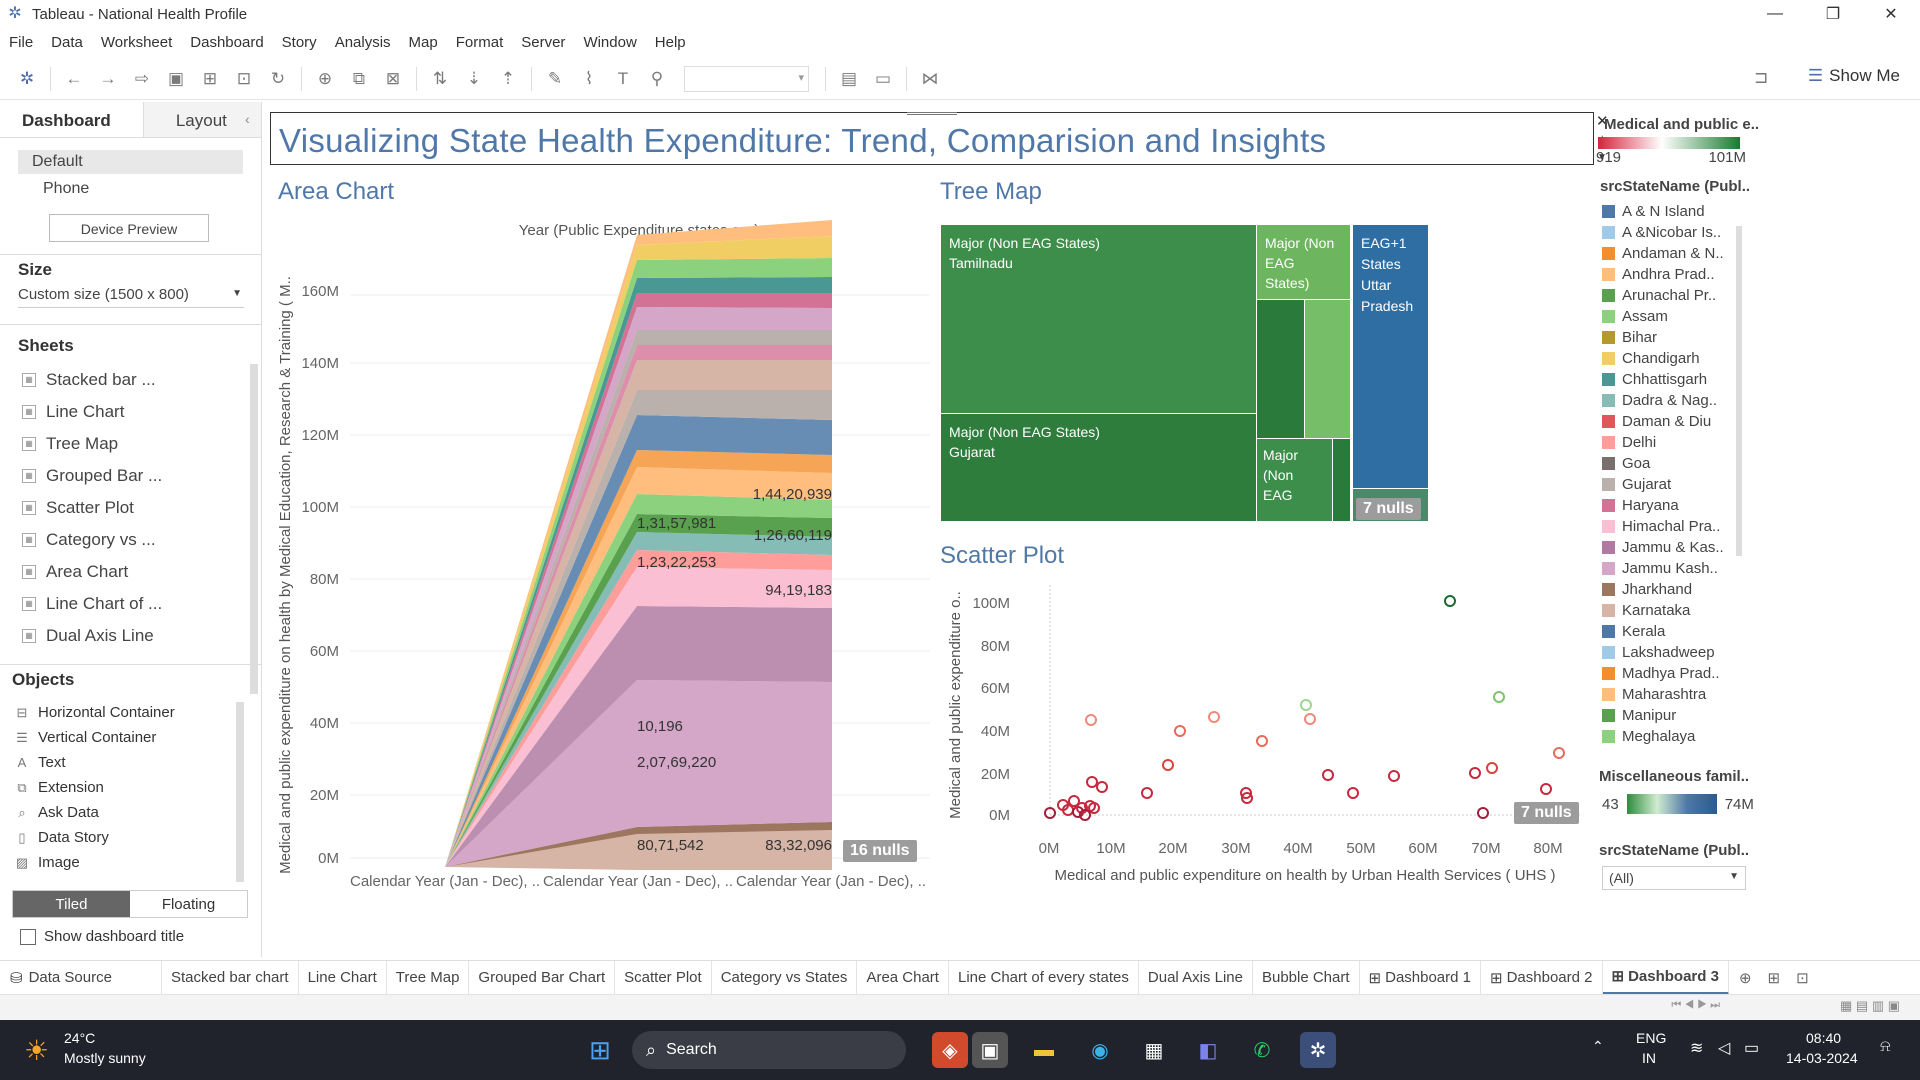 This screenshot has width=1920, height=1080. What do you see at coordinates (663, 977) in the screenshot?
I see `tab-scatter-plot: Scatter Plot` at bounding box center [663, 977].